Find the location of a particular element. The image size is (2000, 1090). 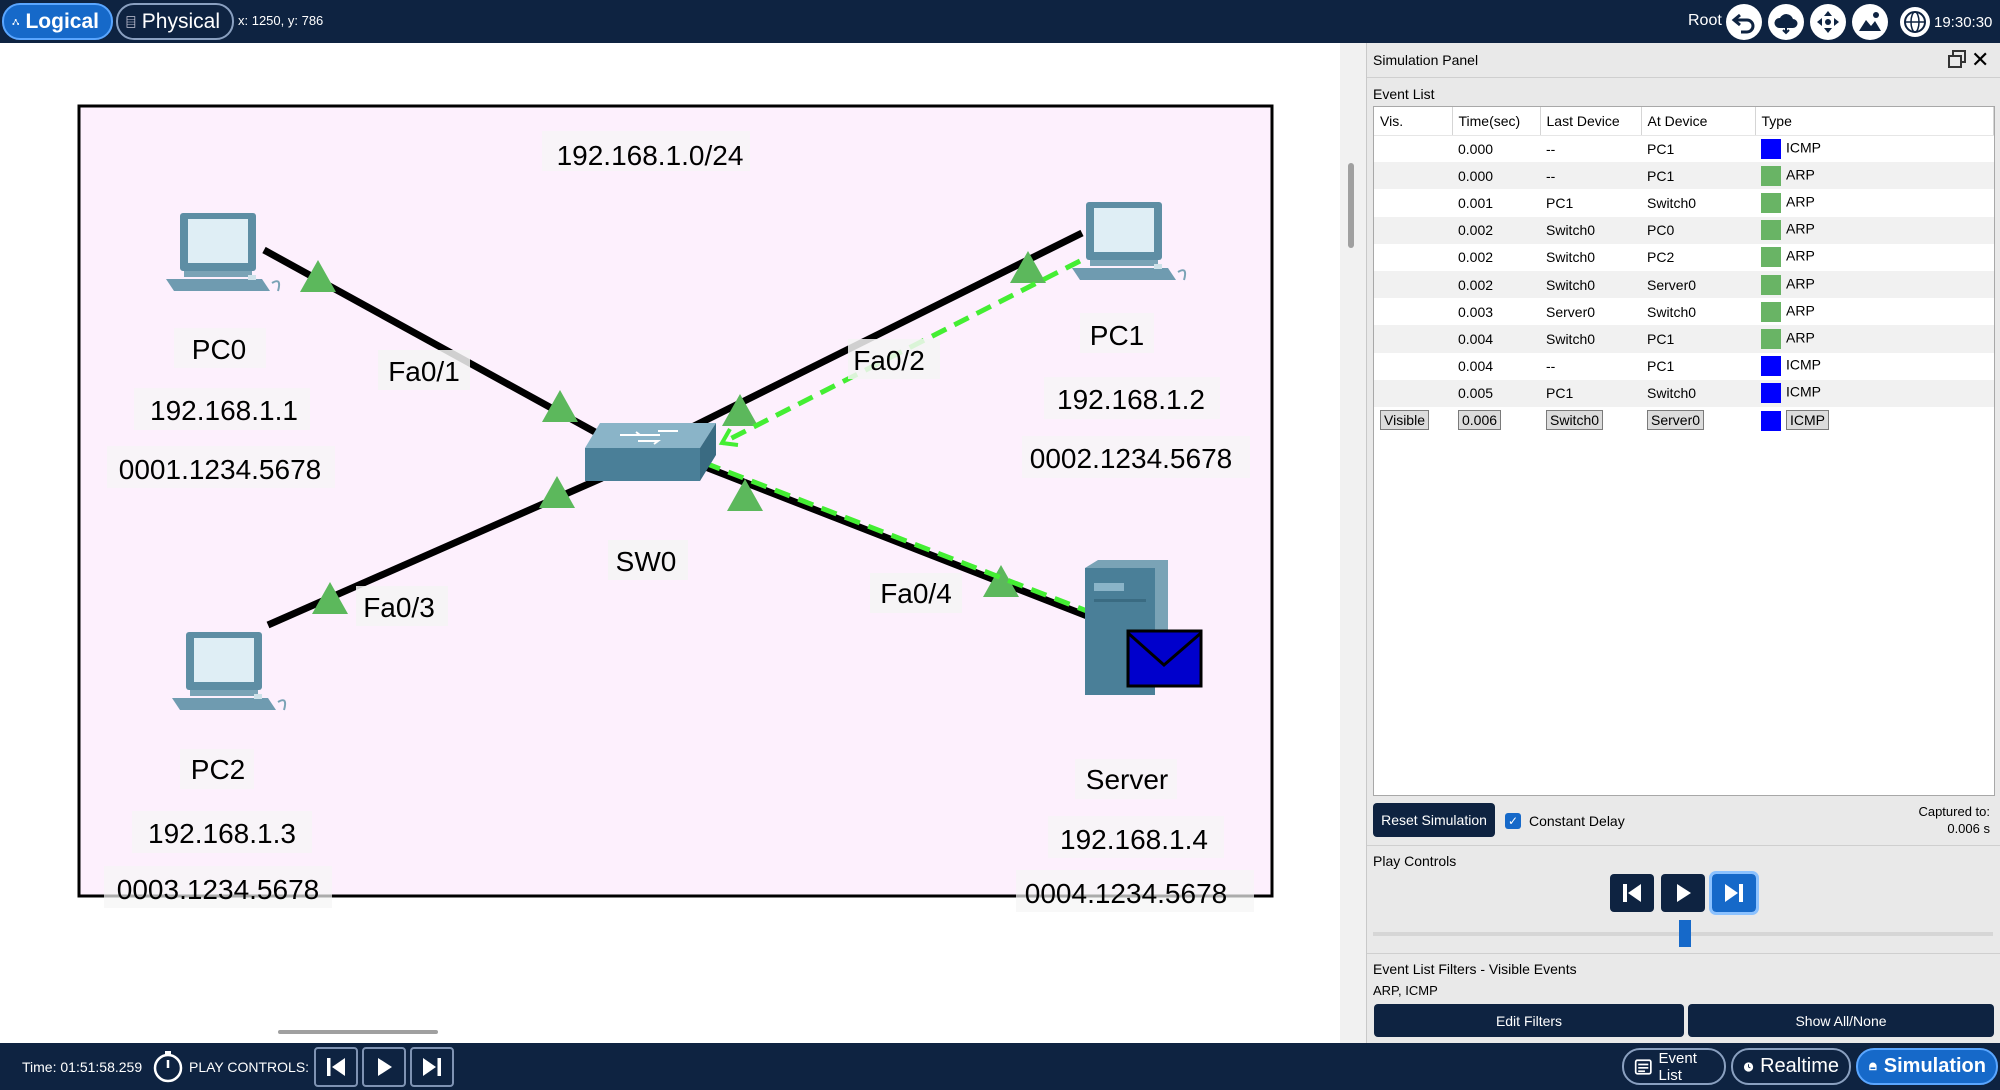

step-forward-button is located at coordinates (1734, 893).